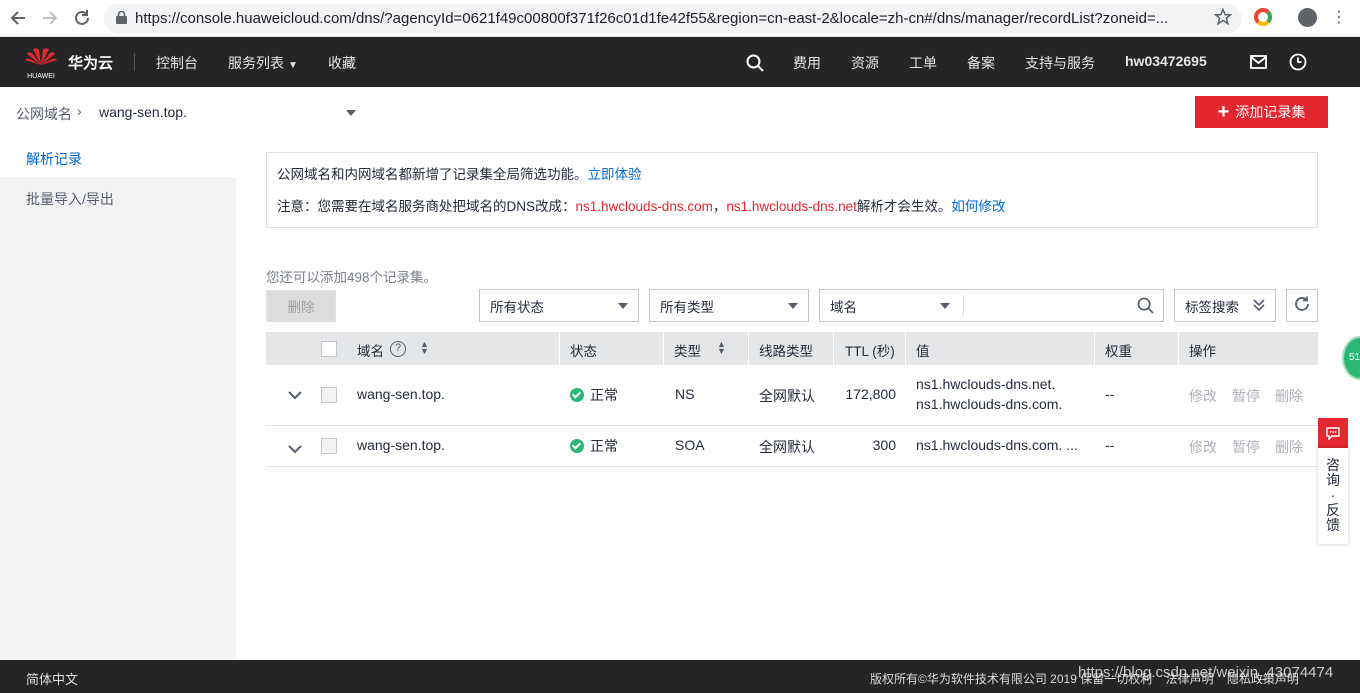 This screenshot has height=693, width=1360. I want to click on how-to-modify-link: 如何修改, so click(978, 206).